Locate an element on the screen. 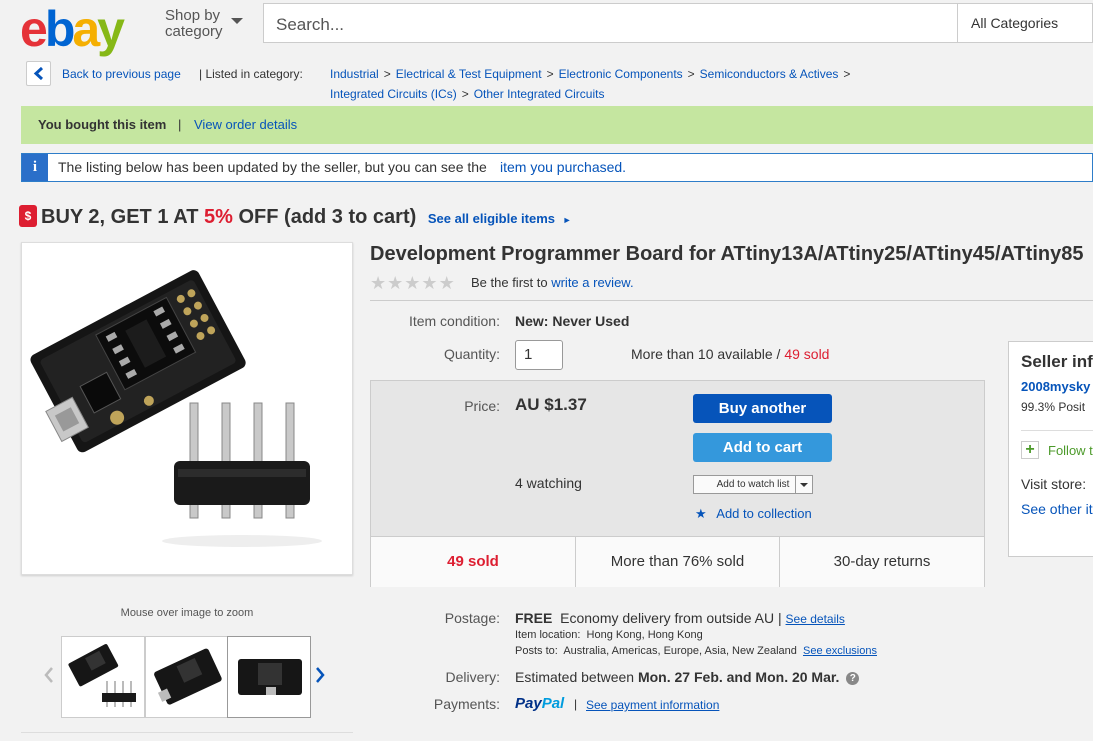 The image size is (1093, 741). availability-label: More than 10 available / is located at coordinates (705, 354).